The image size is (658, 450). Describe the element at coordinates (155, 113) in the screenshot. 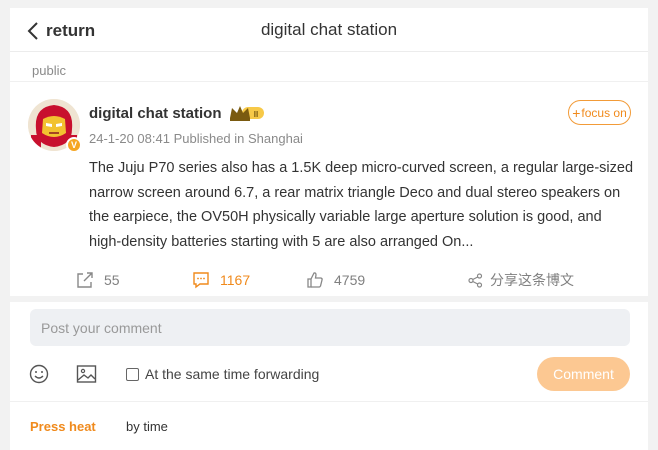

I see `author-name: digital chat station` at that location.